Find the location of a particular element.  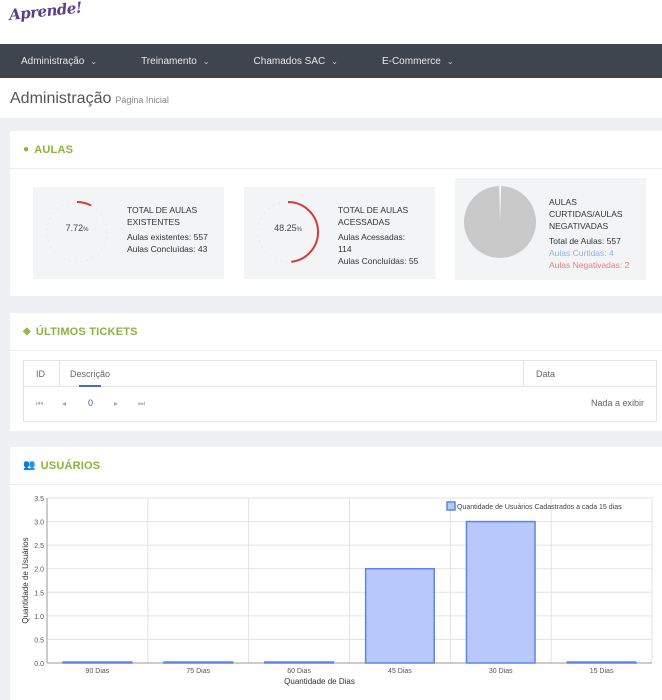

stat-line: Aulas Negativadas: 2 is located at coordinates (589, 265).